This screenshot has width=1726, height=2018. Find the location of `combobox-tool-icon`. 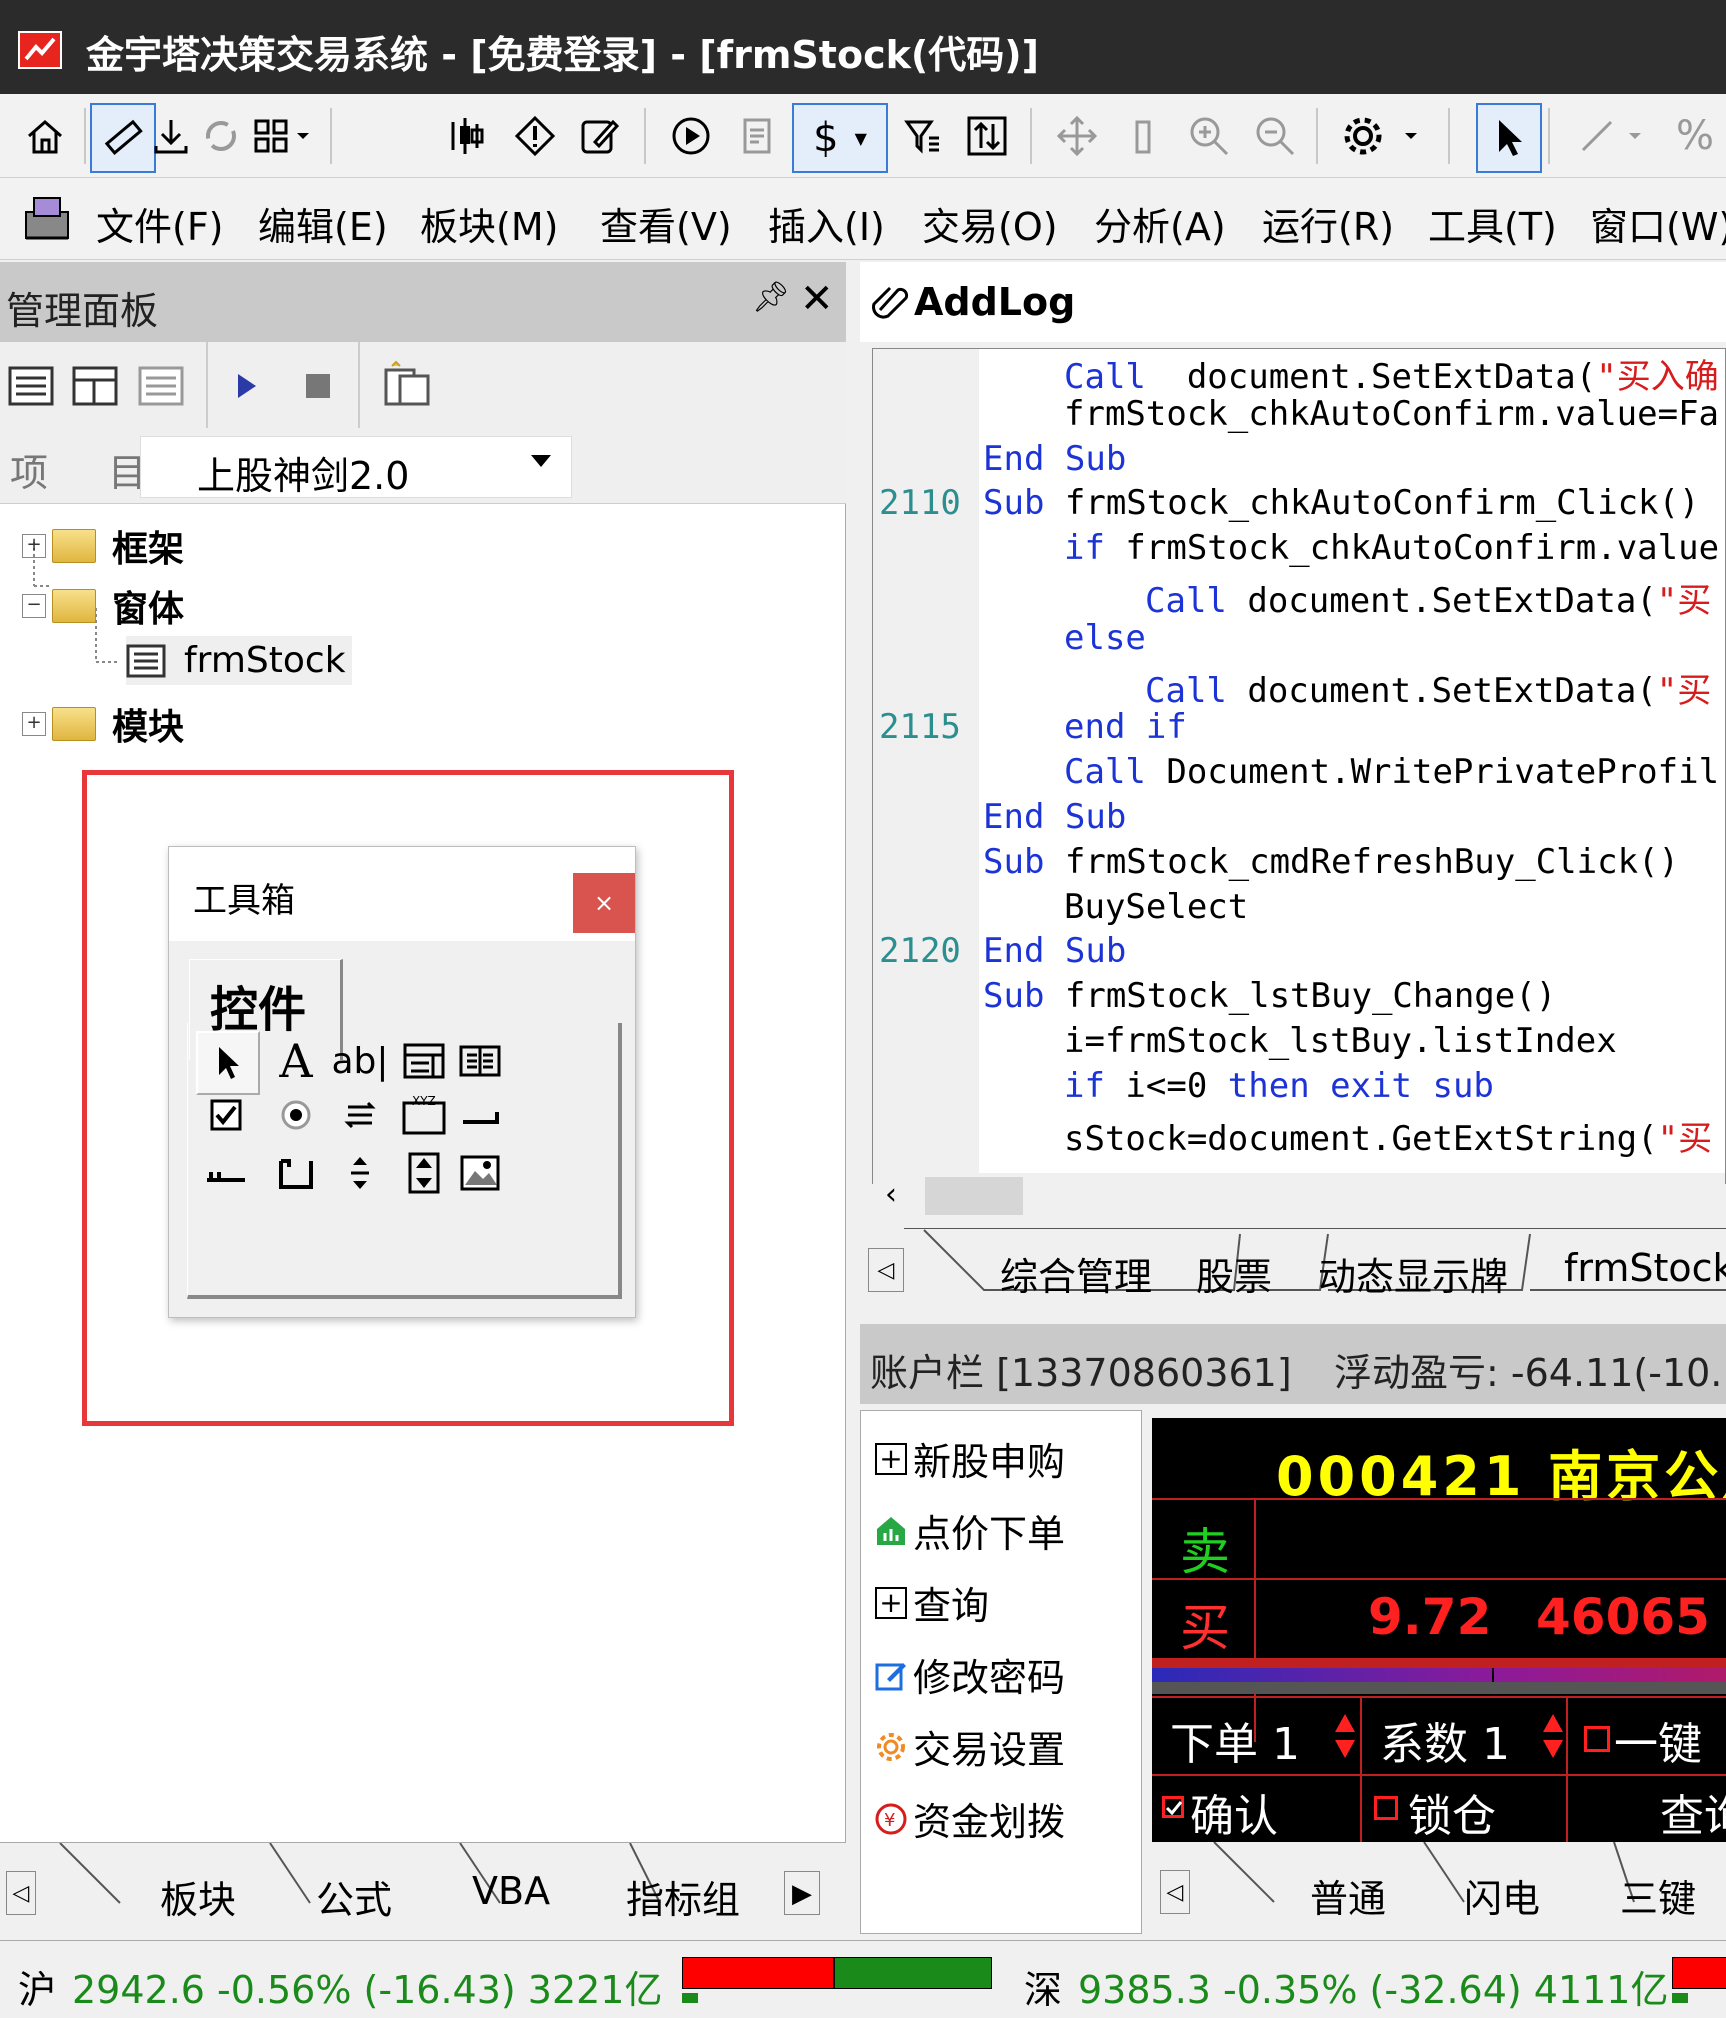

combobox-tool-icon is located at coordinates (424, 1061).